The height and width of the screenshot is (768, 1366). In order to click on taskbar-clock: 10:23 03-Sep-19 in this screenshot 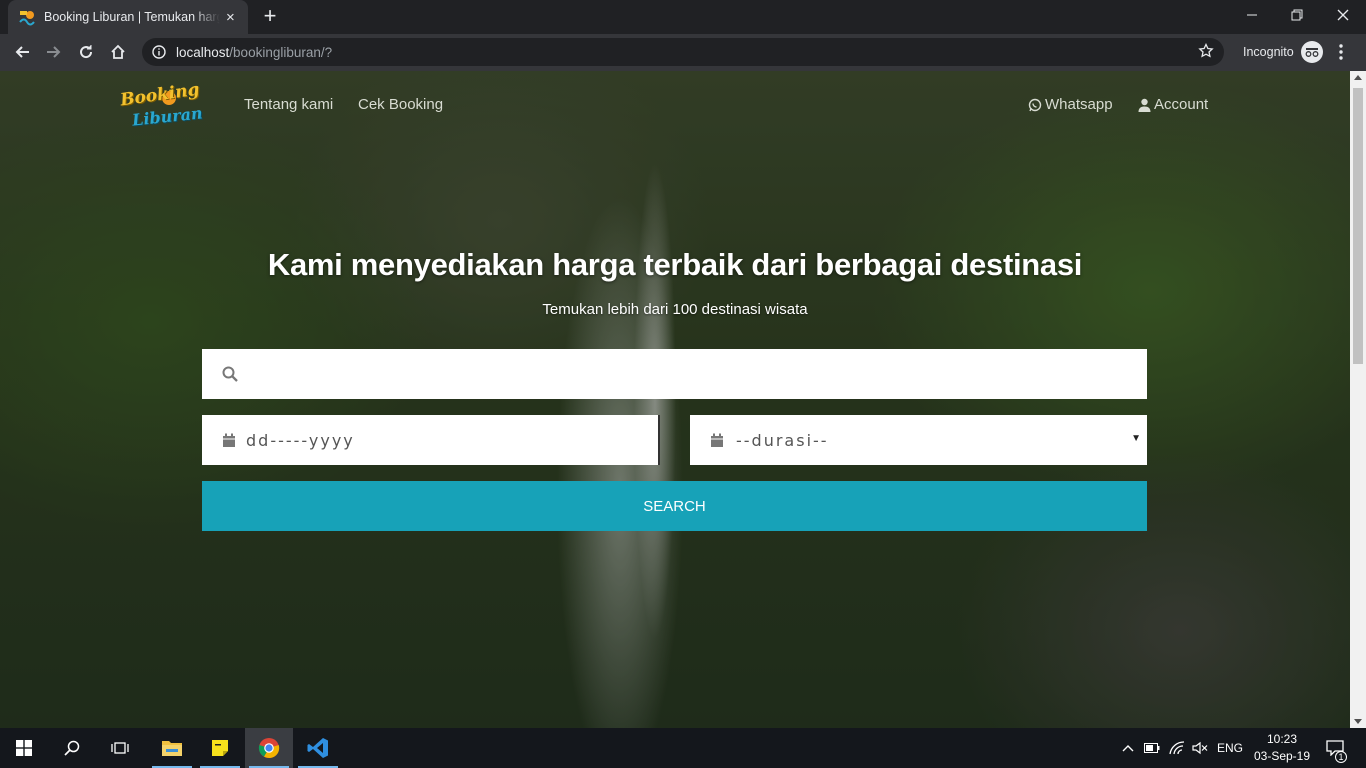, I will do `click(1282, 748)`.